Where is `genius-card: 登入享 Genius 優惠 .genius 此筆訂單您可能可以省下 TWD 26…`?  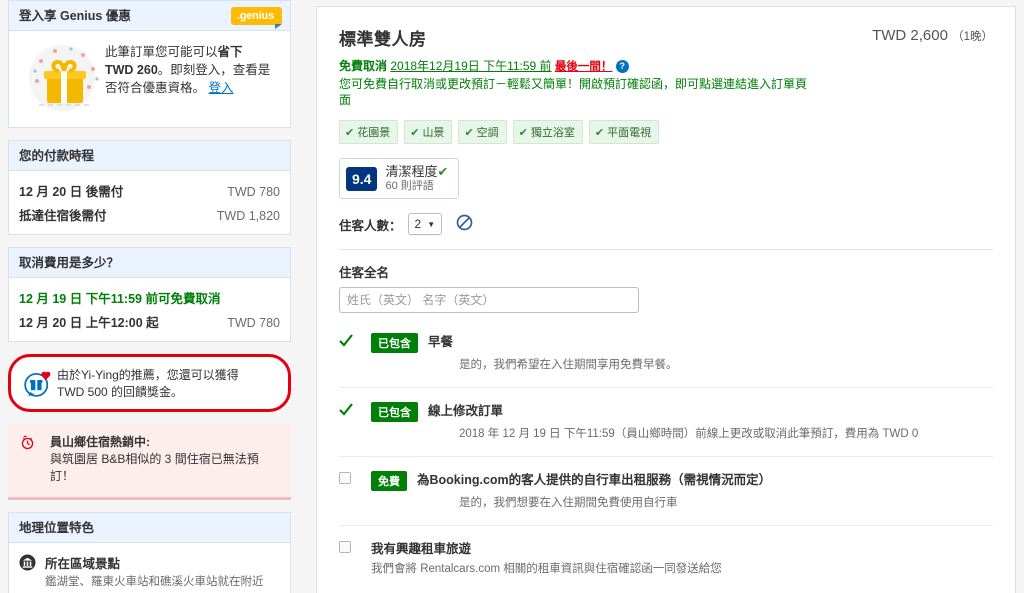 genius-card: 登入享 Genius 優惠 .genius 此筆訂單您可能可以省下 TWD 26… is located at coordinates (149, 64).